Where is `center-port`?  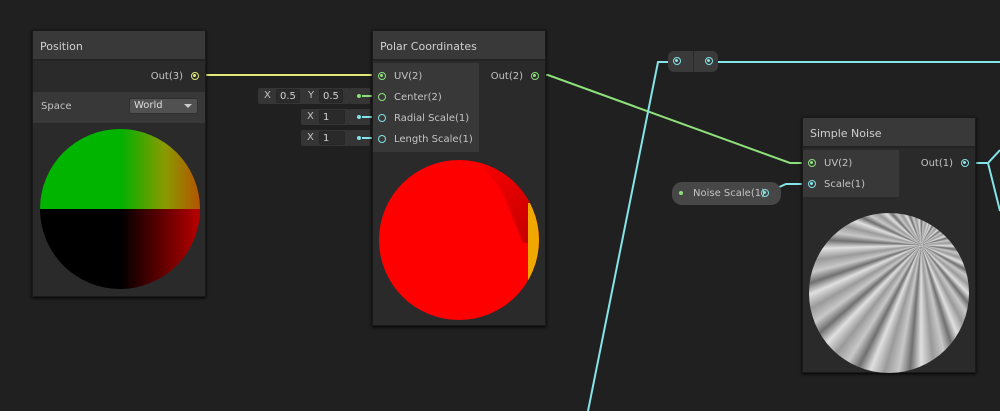
center-port is located at coordinates (382, 97).